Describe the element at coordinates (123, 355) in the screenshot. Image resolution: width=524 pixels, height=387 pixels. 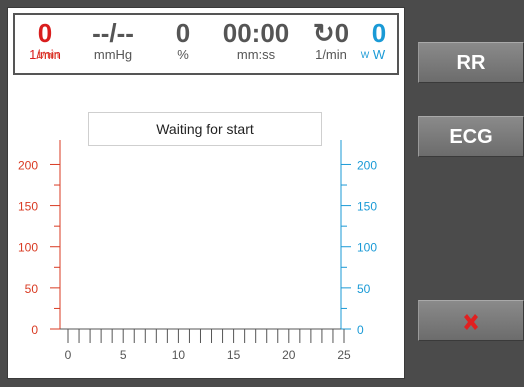
I see `x-tick-label: 5` at that location.